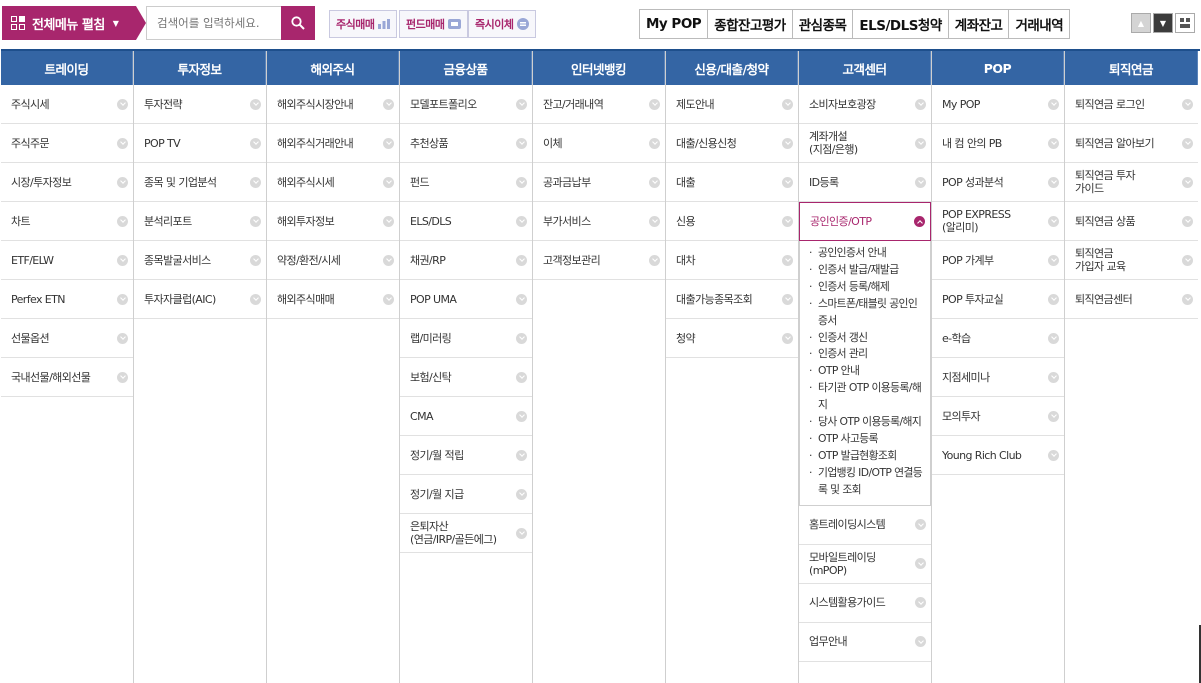  I want to click on menu-item: 해외주식시세, so click(333, 182).